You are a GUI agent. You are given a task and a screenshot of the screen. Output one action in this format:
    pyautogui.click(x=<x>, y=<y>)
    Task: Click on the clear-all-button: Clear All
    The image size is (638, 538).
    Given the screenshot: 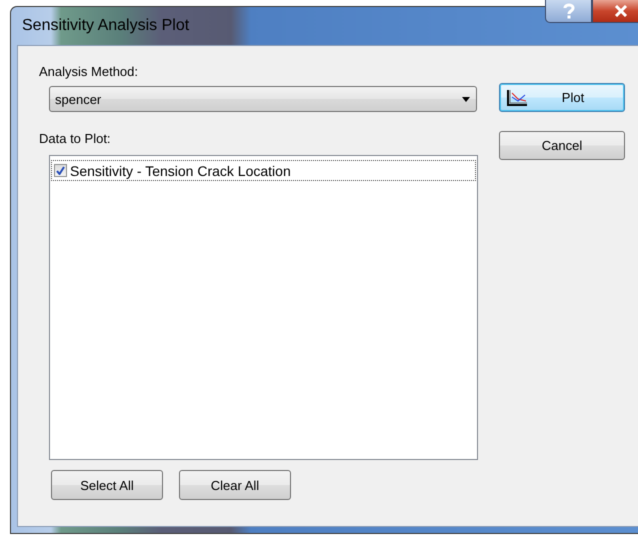 What is the action you would take?
    pyautogui.click(x=235, y=485)
    